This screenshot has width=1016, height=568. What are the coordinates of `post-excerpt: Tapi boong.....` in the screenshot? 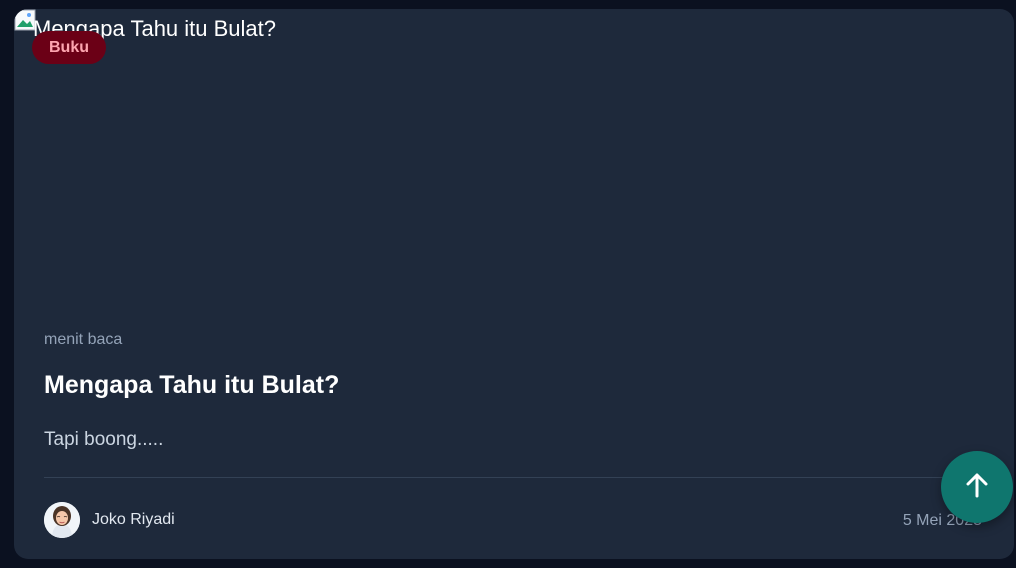 It's located at (104, 439).